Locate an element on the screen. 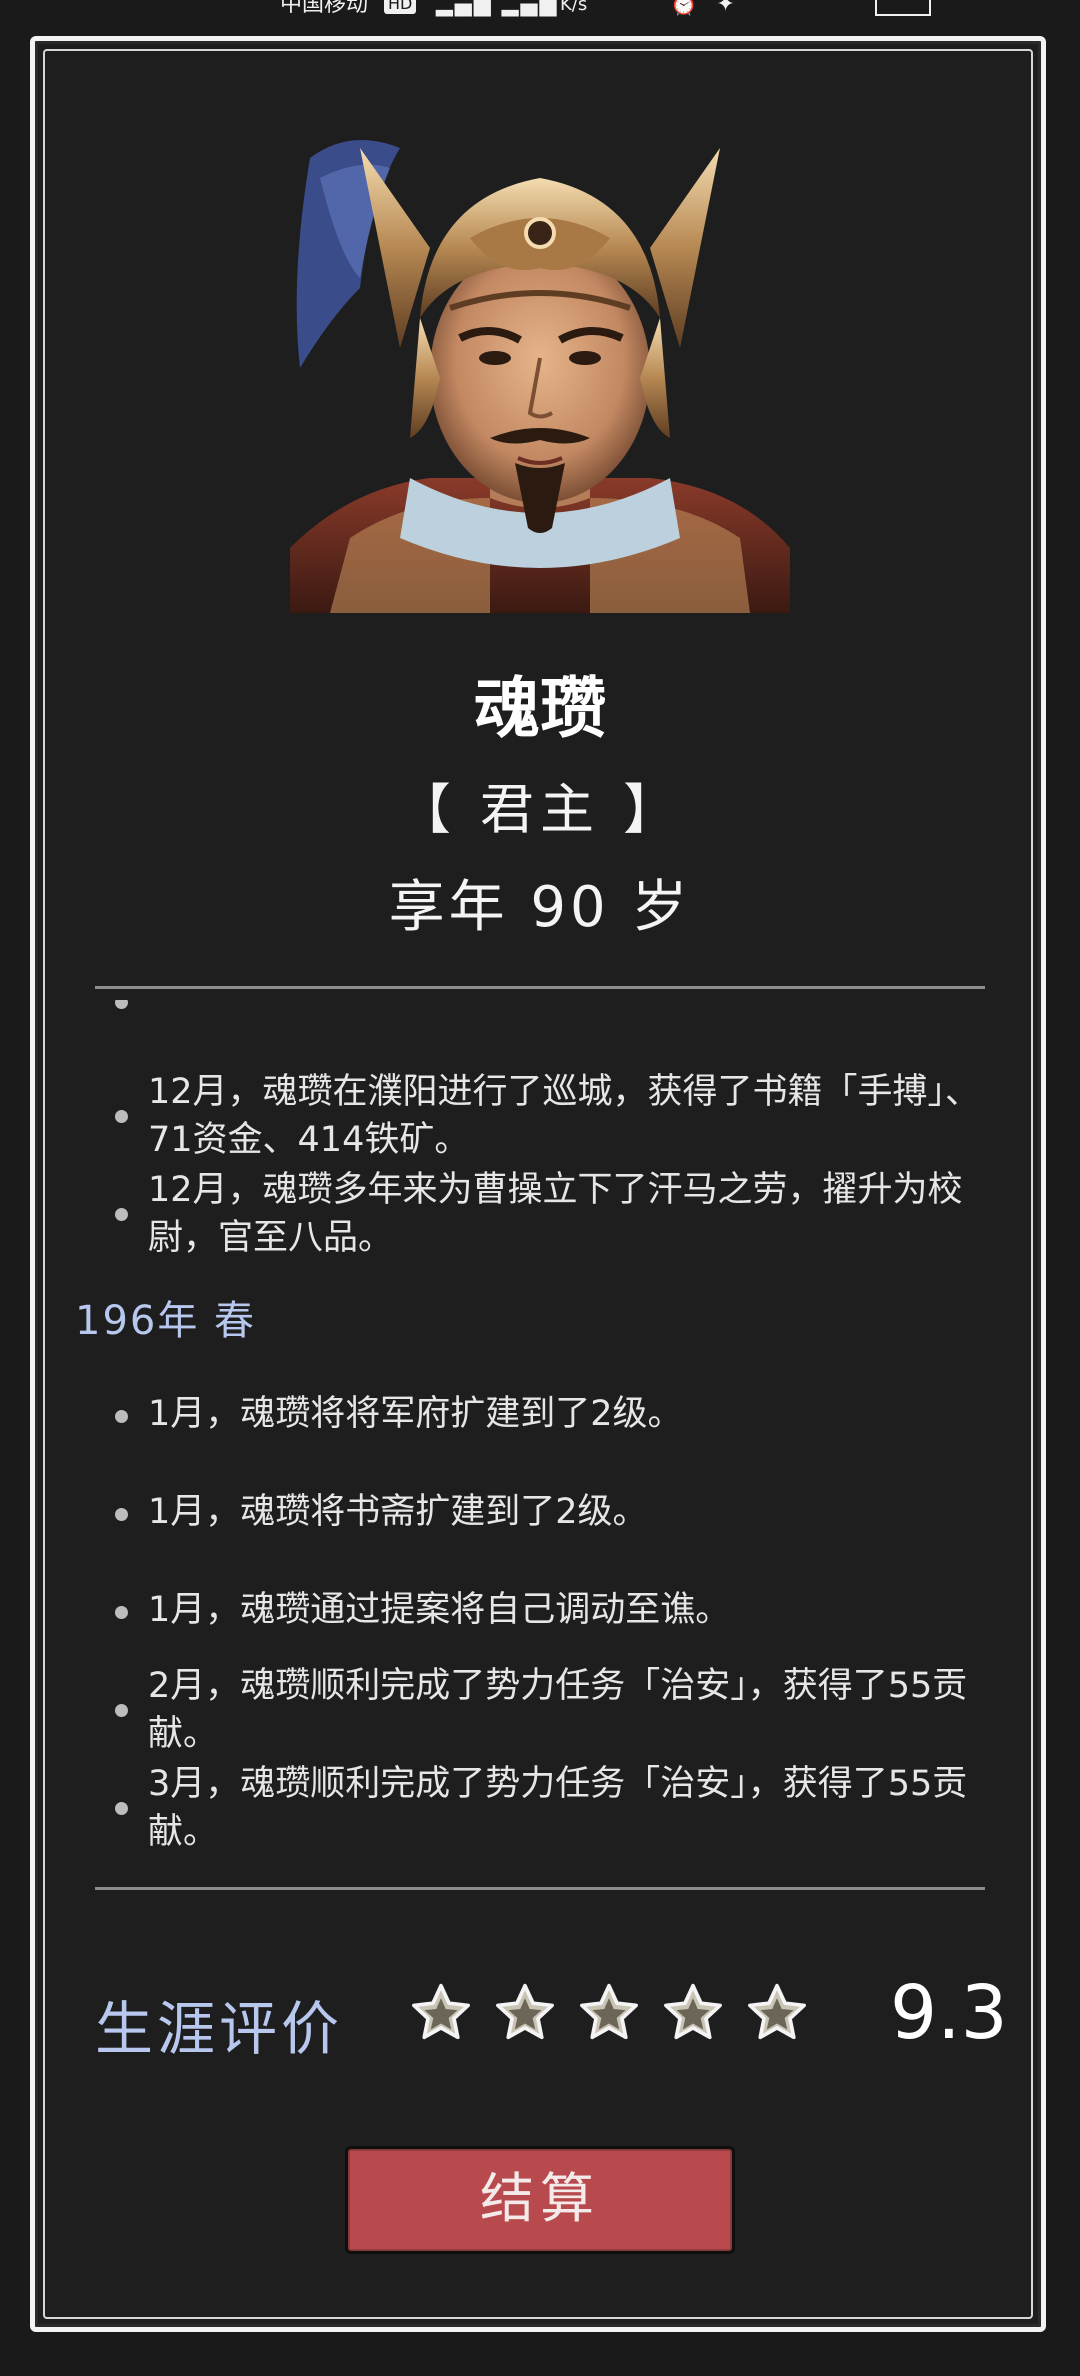 This screenshot has height=2376, width=1080. log-text: 1月，魂瓒通过提案将自己调动至谯。 is located at coordinates (439, 1610).